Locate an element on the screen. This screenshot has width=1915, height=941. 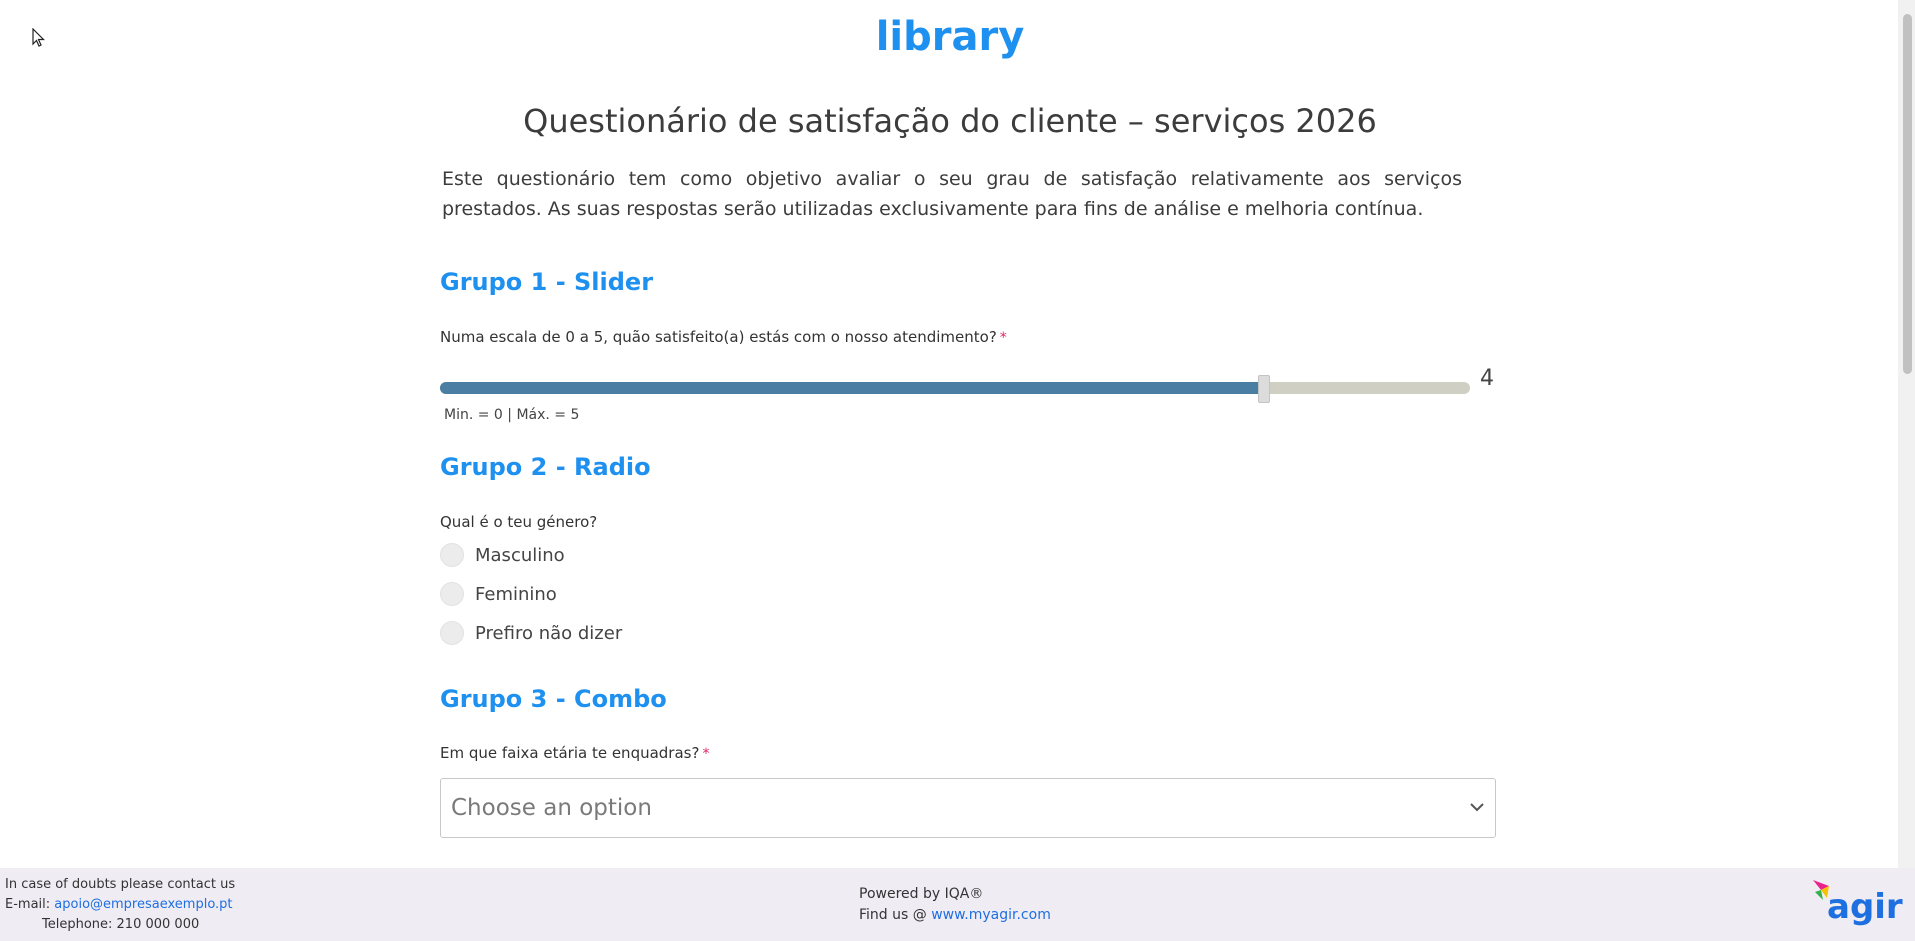
slider-value: 4 is located at coordinates (1487, 378).